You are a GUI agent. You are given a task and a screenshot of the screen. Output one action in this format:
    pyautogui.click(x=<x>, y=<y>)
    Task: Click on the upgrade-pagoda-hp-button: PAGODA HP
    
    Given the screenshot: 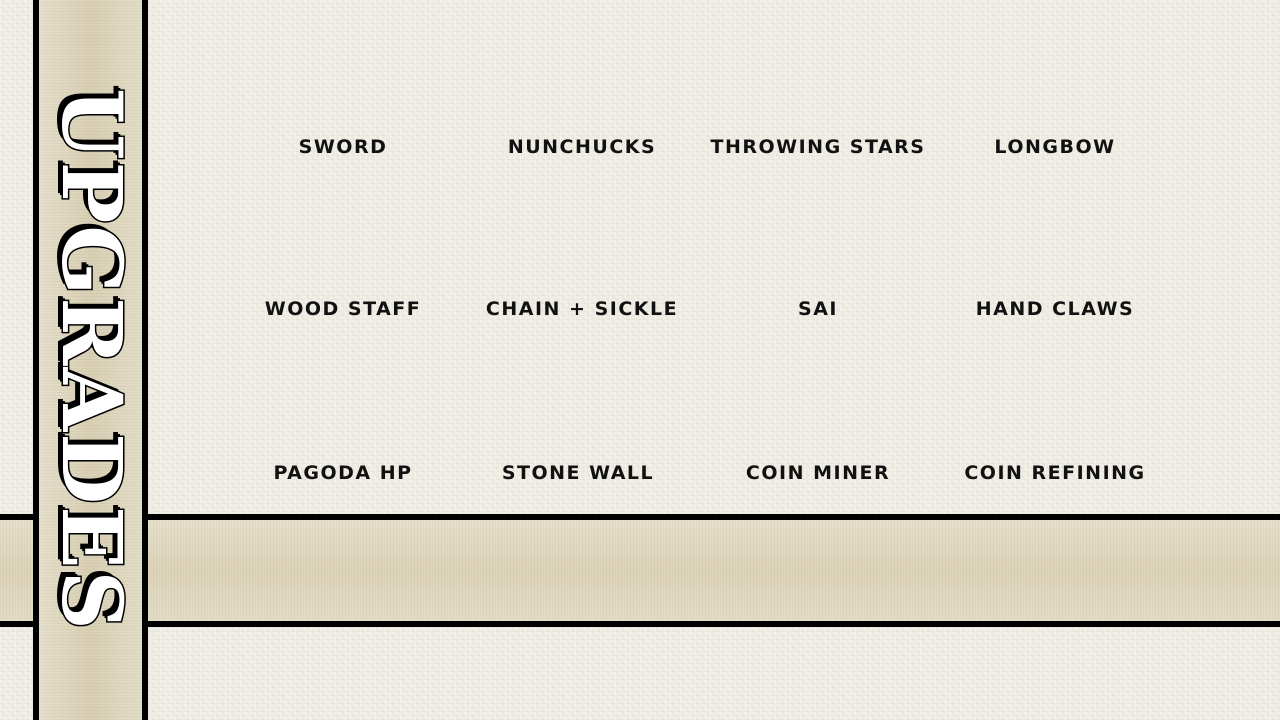 What is the action you would take?
    pyautogui.click(x=342, y=473)
    